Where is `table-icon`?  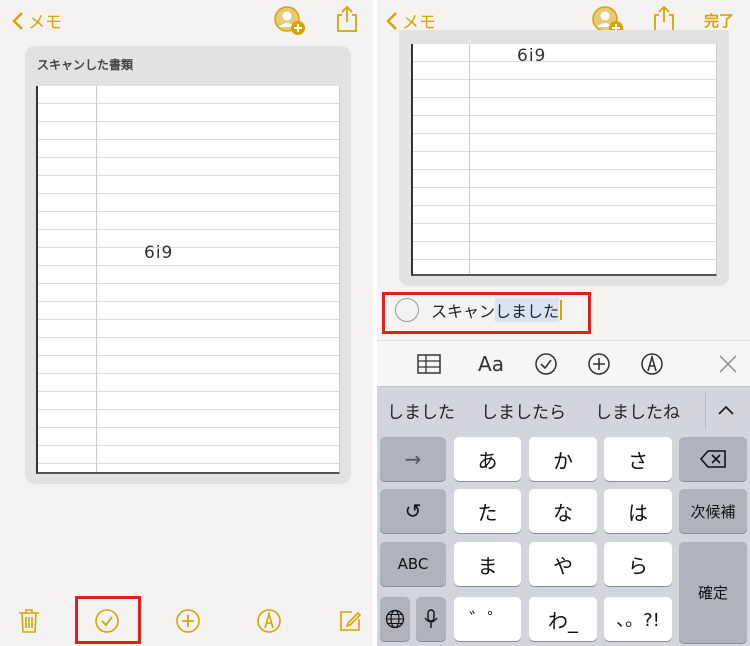
table-icon is located at coordinates (429, 364).